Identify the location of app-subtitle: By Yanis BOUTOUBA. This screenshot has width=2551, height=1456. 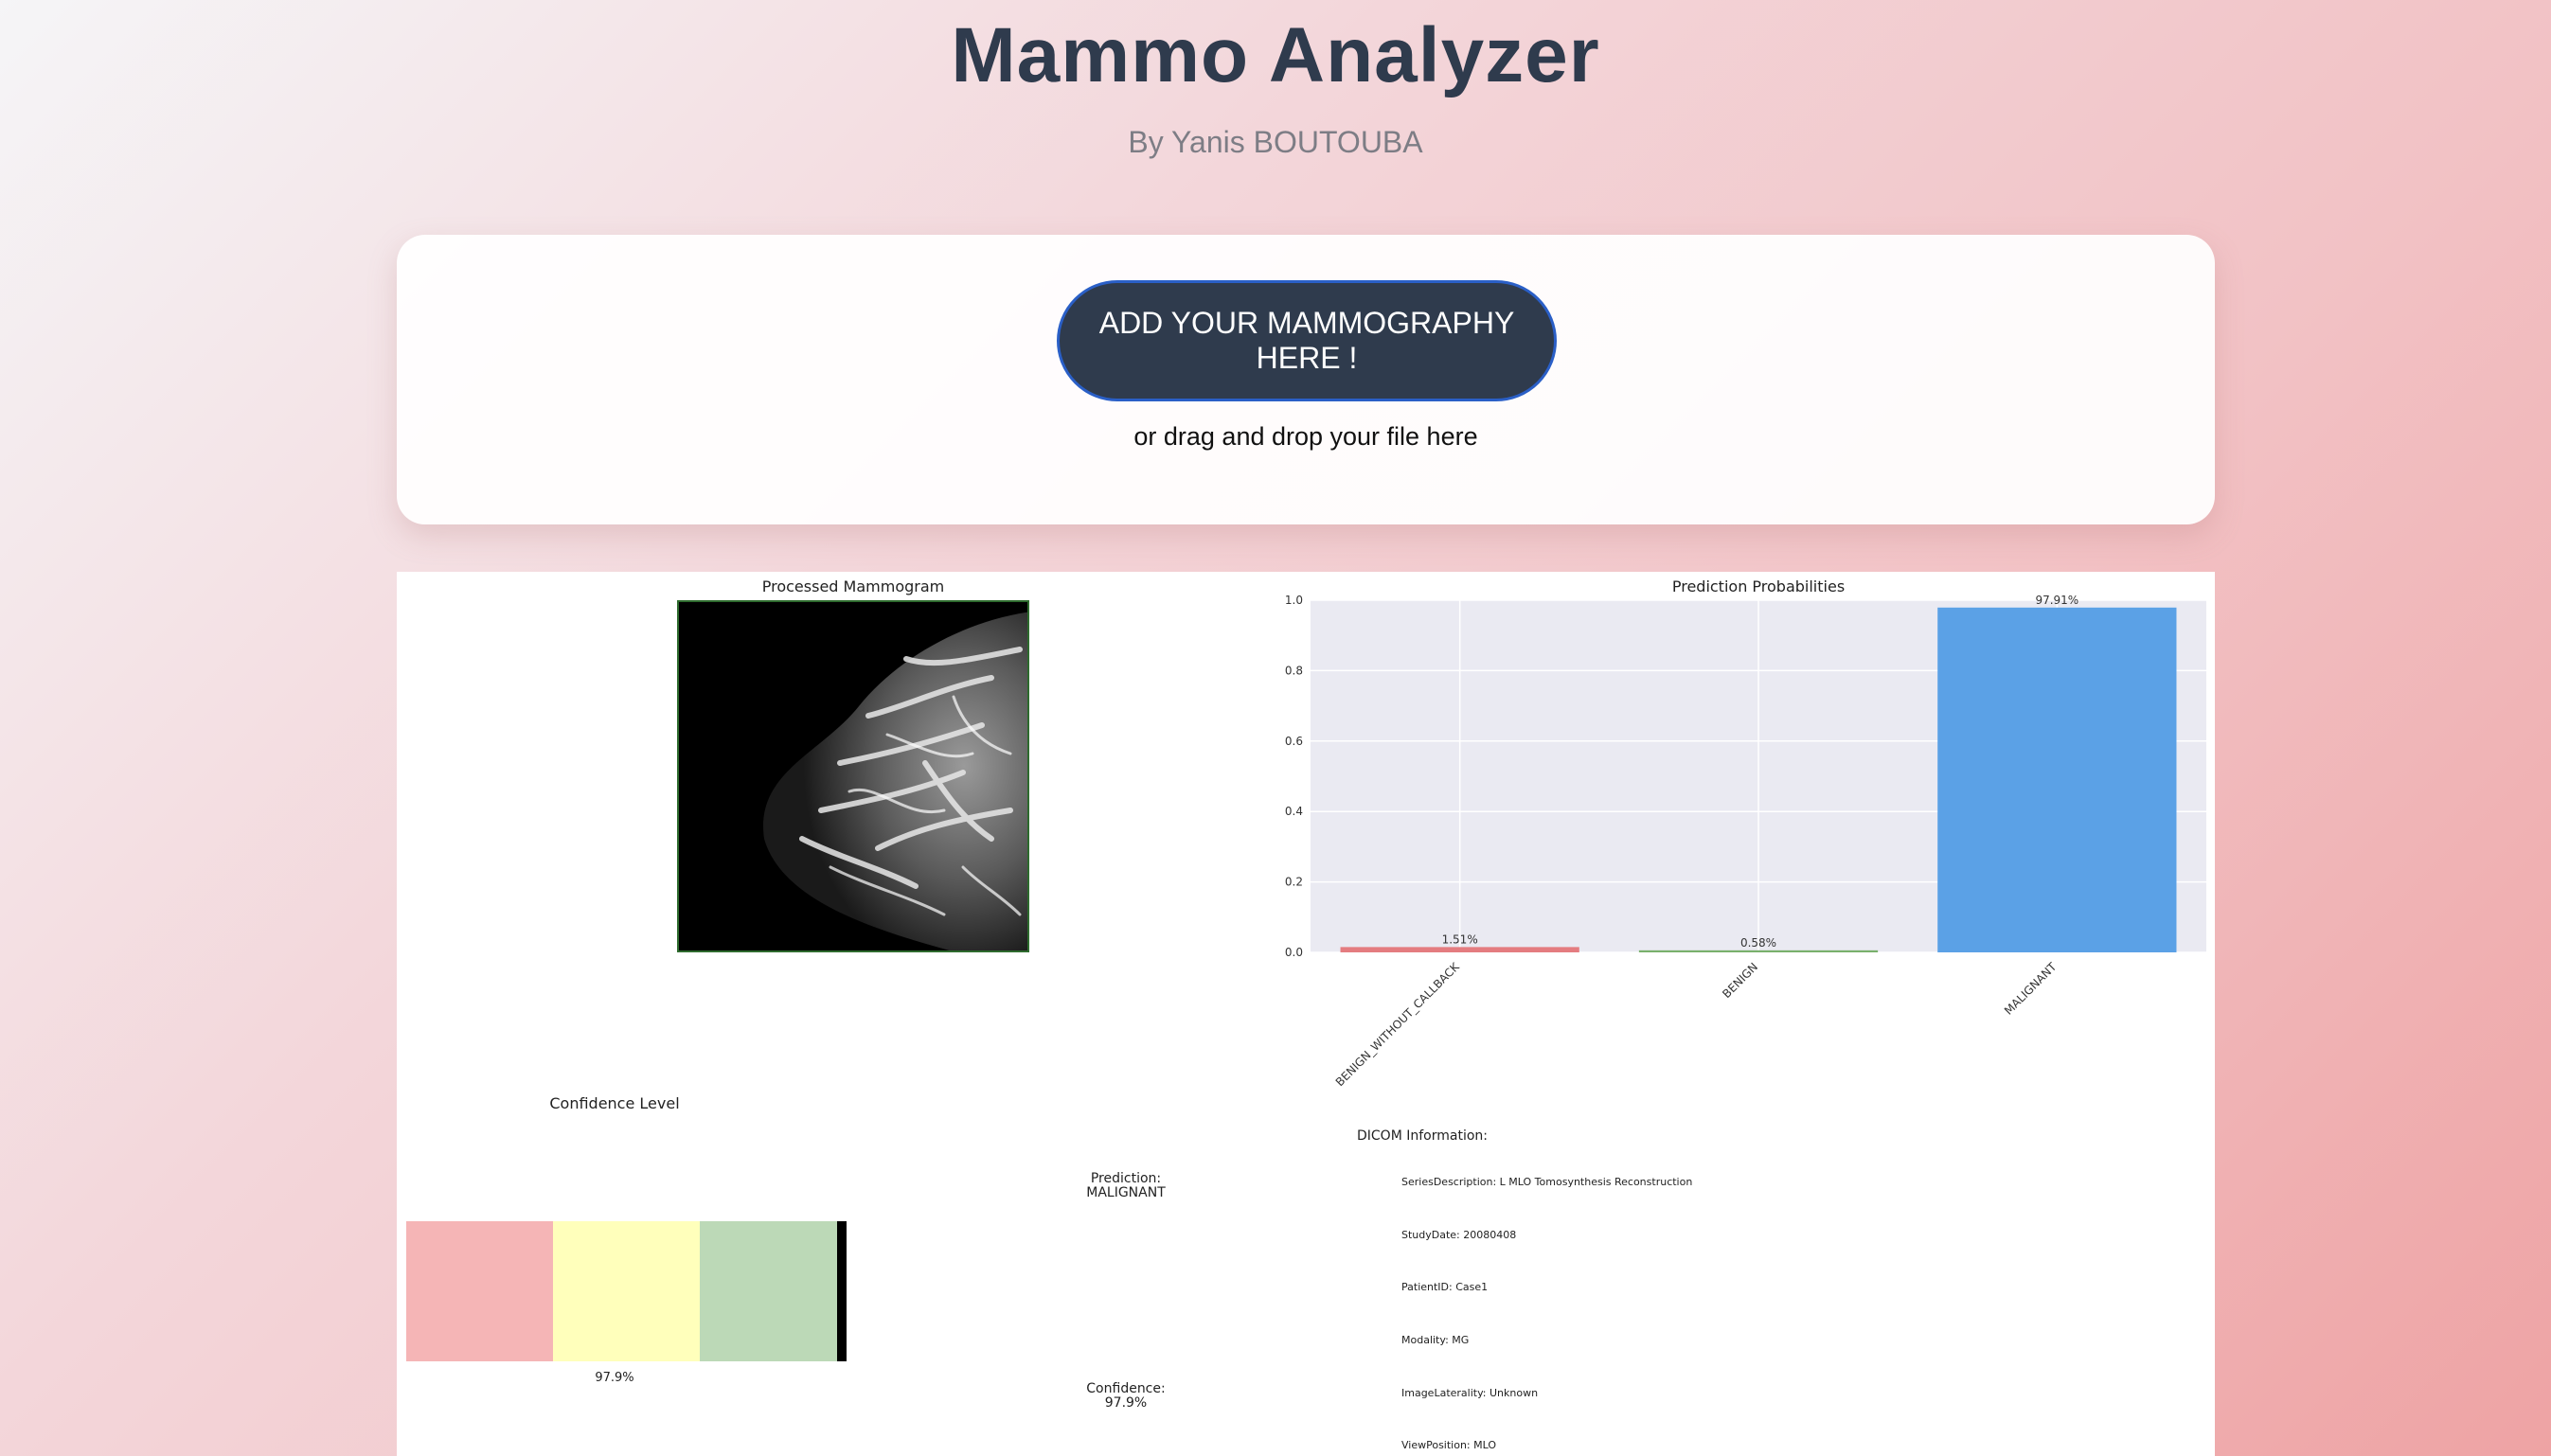
(1275, 142).